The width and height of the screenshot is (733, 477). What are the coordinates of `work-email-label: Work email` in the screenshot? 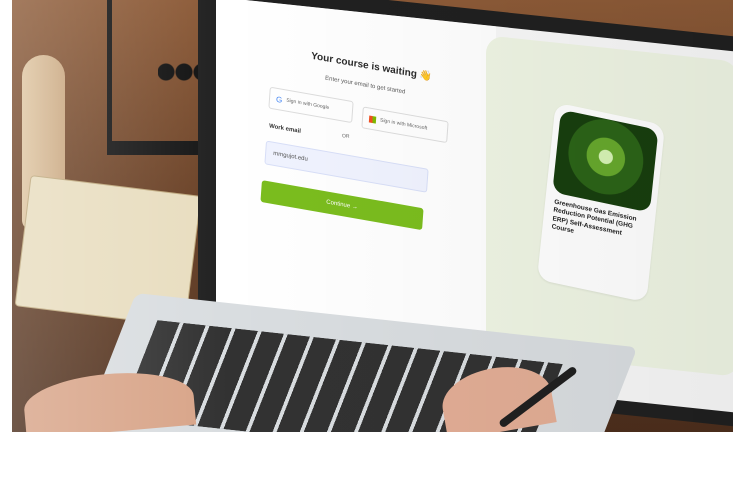 It's located at (285, 129).